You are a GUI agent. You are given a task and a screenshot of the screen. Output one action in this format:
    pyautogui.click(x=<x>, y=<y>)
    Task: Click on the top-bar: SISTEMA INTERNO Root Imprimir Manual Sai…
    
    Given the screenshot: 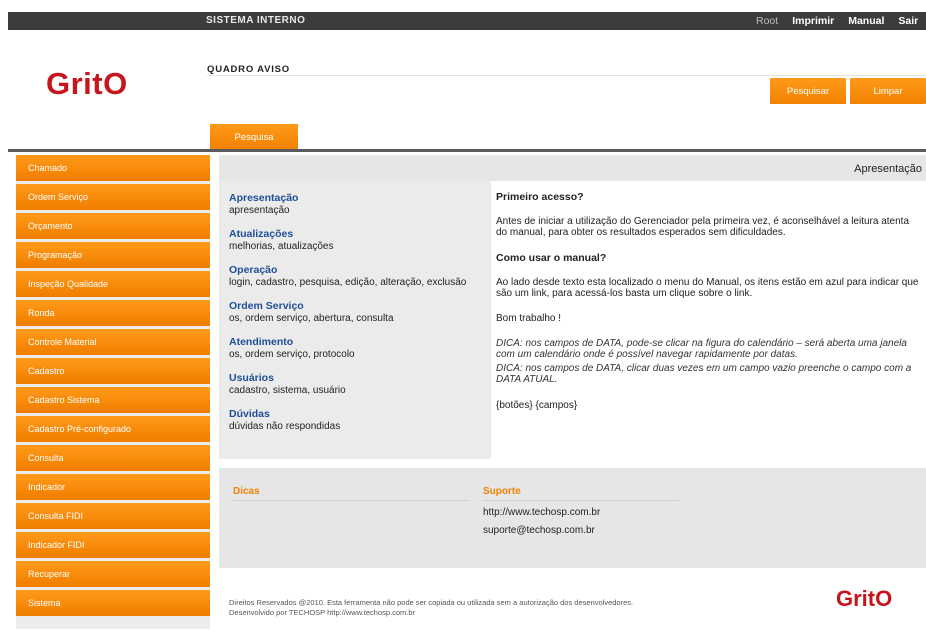 What is the action you would take?
    pyautogui.click(x=467, y=21)
    